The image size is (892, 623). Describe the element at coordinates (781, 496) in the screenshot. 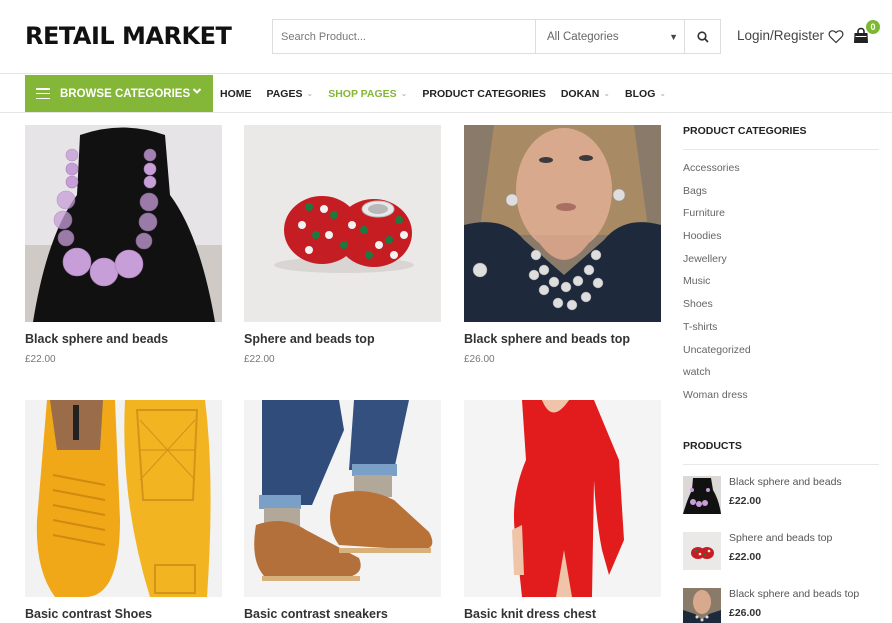

I see `sidebar-product-item: Black sphere and beads £22.00` at that location.